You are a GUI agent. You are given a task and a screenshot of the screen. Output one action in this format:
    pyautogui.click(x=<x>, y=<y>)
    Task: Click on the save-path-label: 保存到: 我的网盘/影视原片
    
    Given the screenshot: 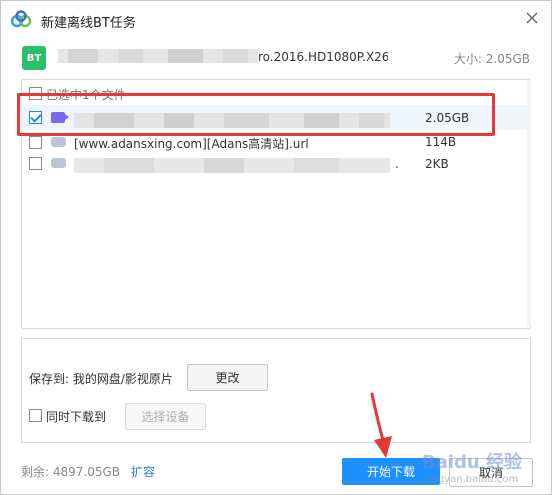 What is the action you would take?
    pyautogui.click(x=101, y=379)
    